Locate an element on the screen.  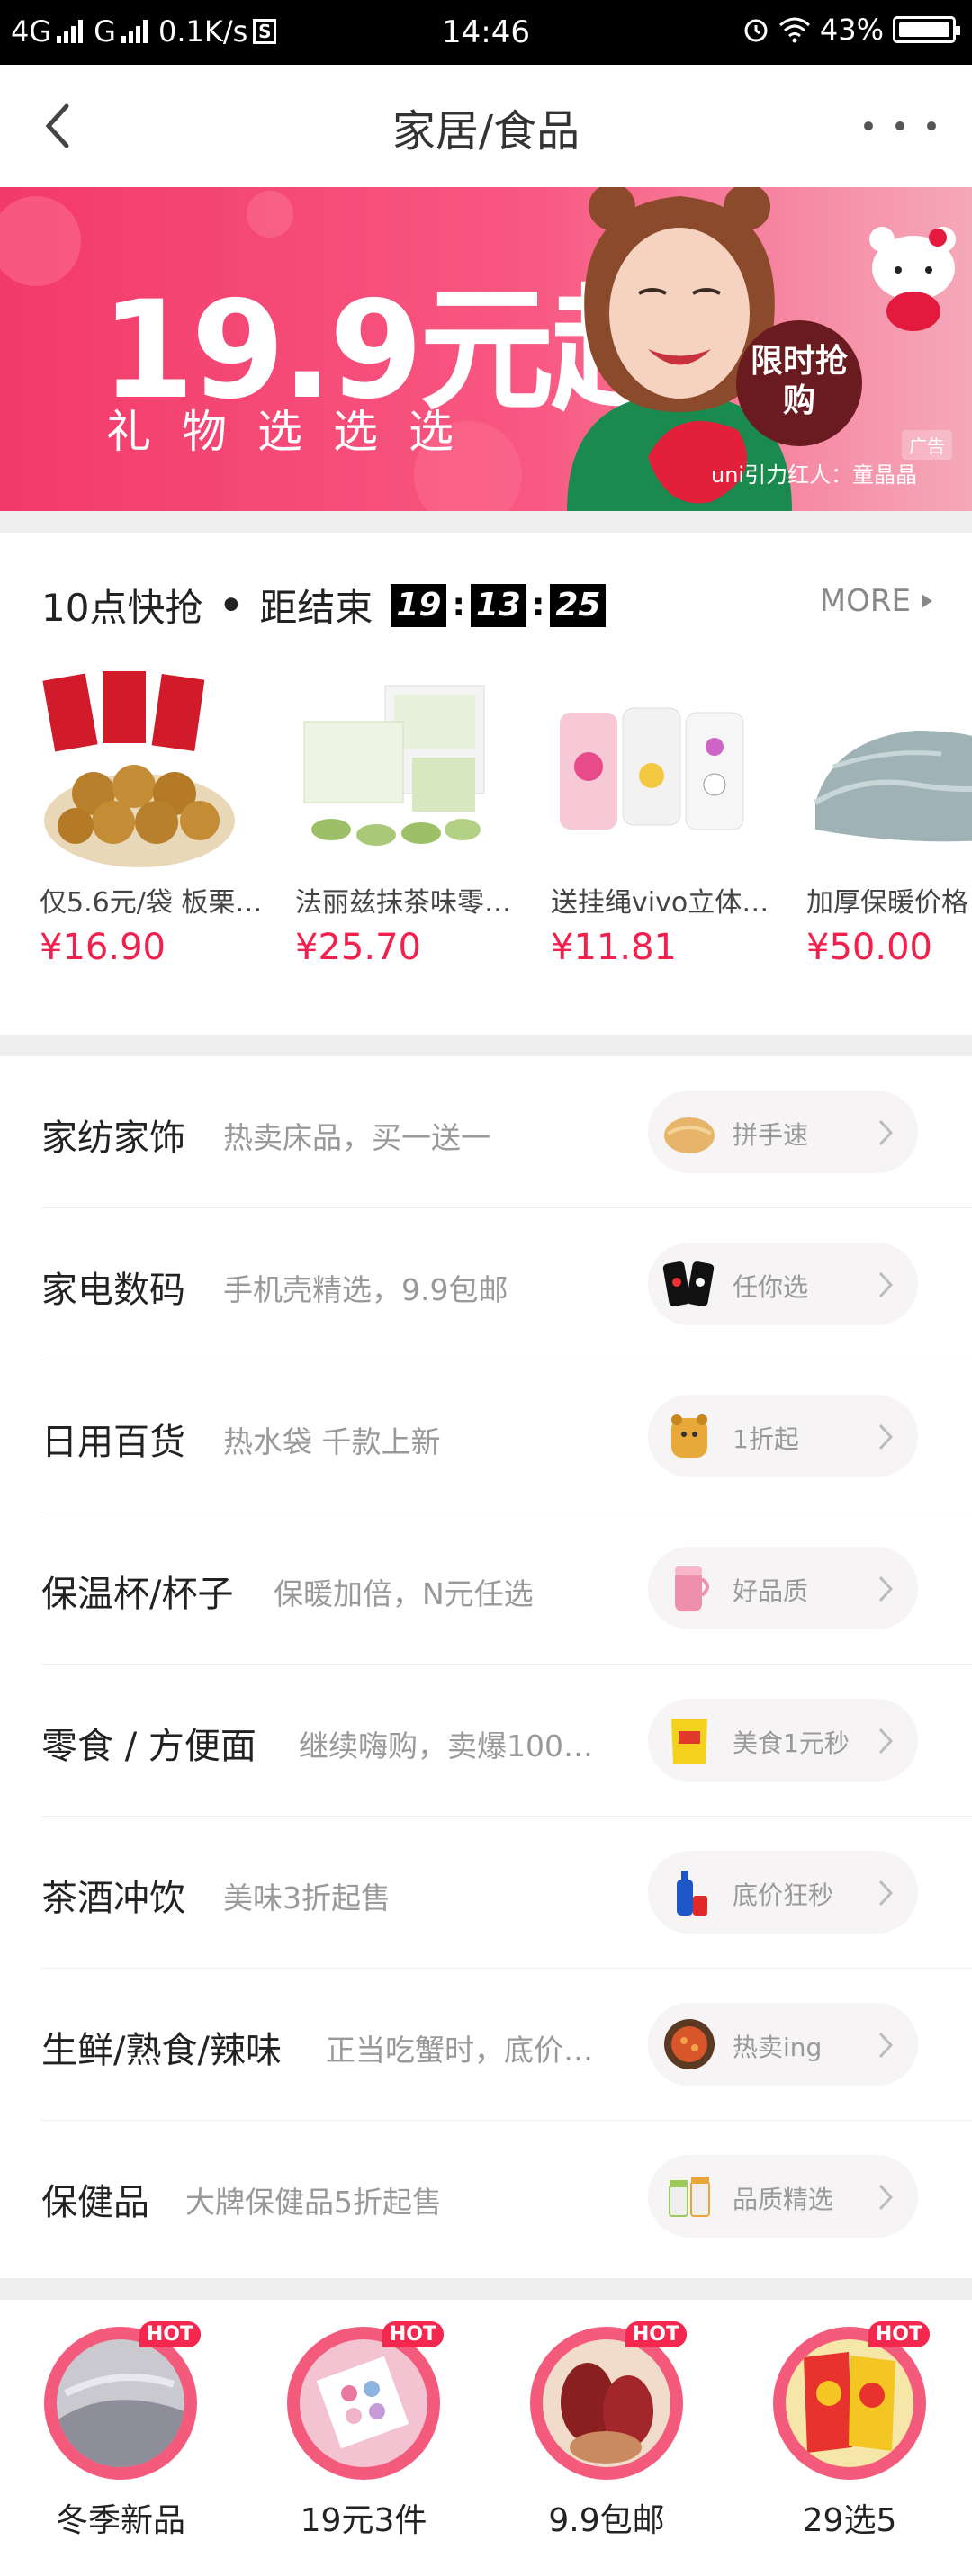
promo-banner: 19.9元起 礼物选选选 限时抢购 广告 uni引力红人：童晶晶 is located at coordinates (486, 349).